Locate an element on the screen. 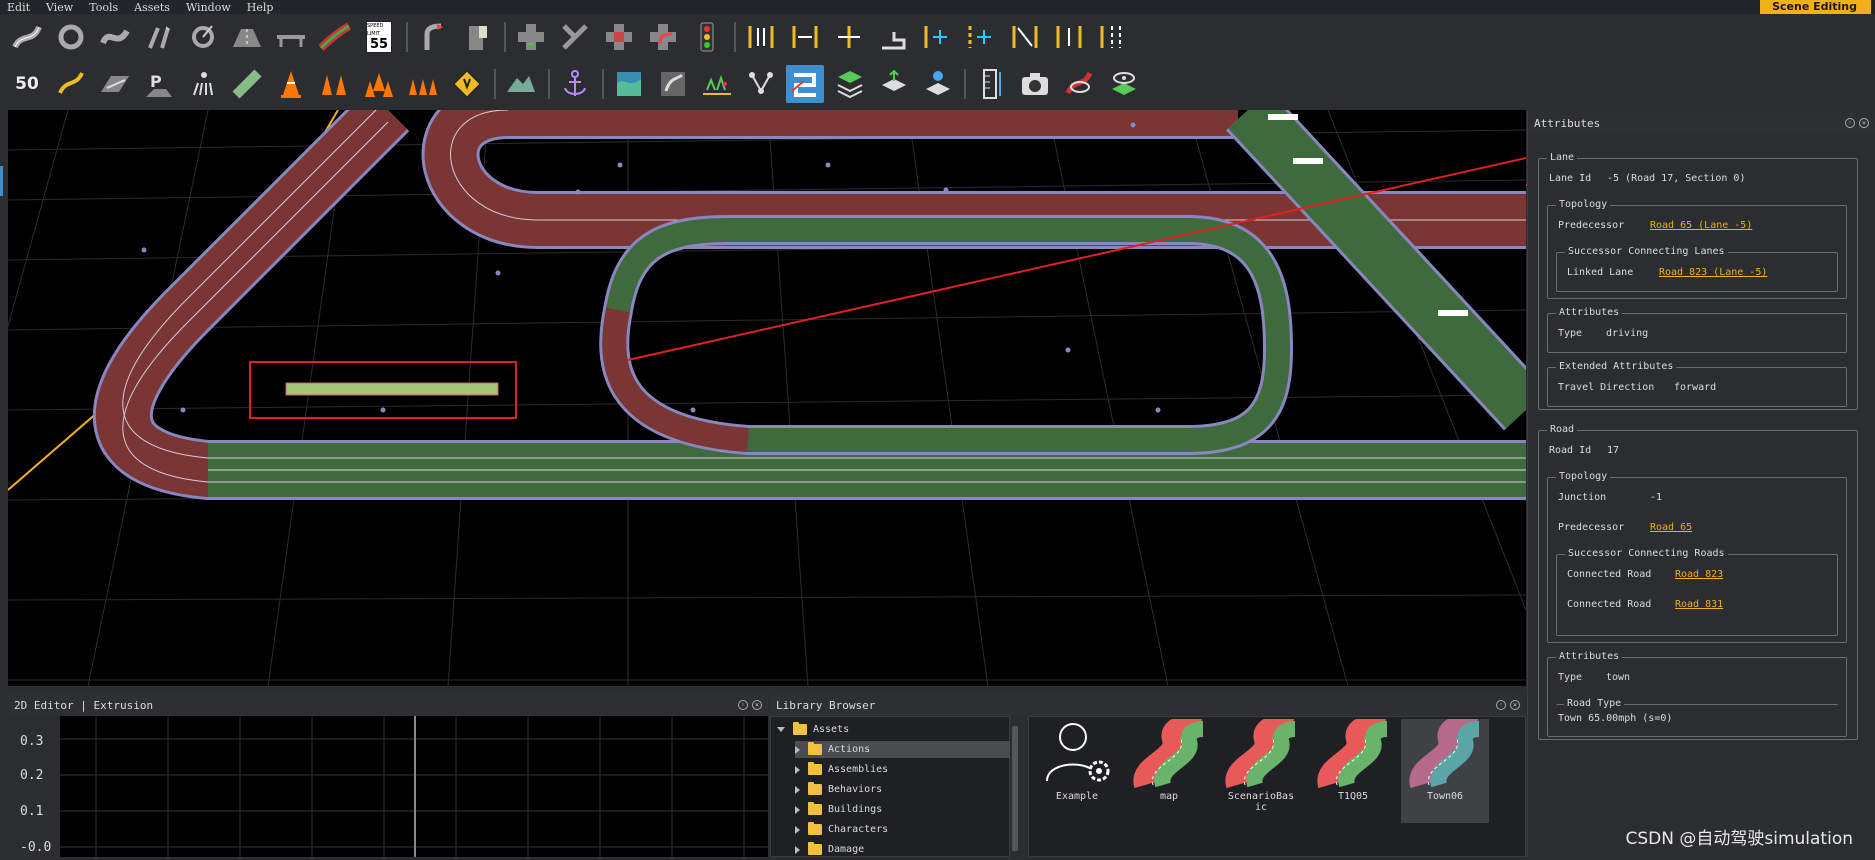  layer-export-icon is located at coordinates (893, 84).